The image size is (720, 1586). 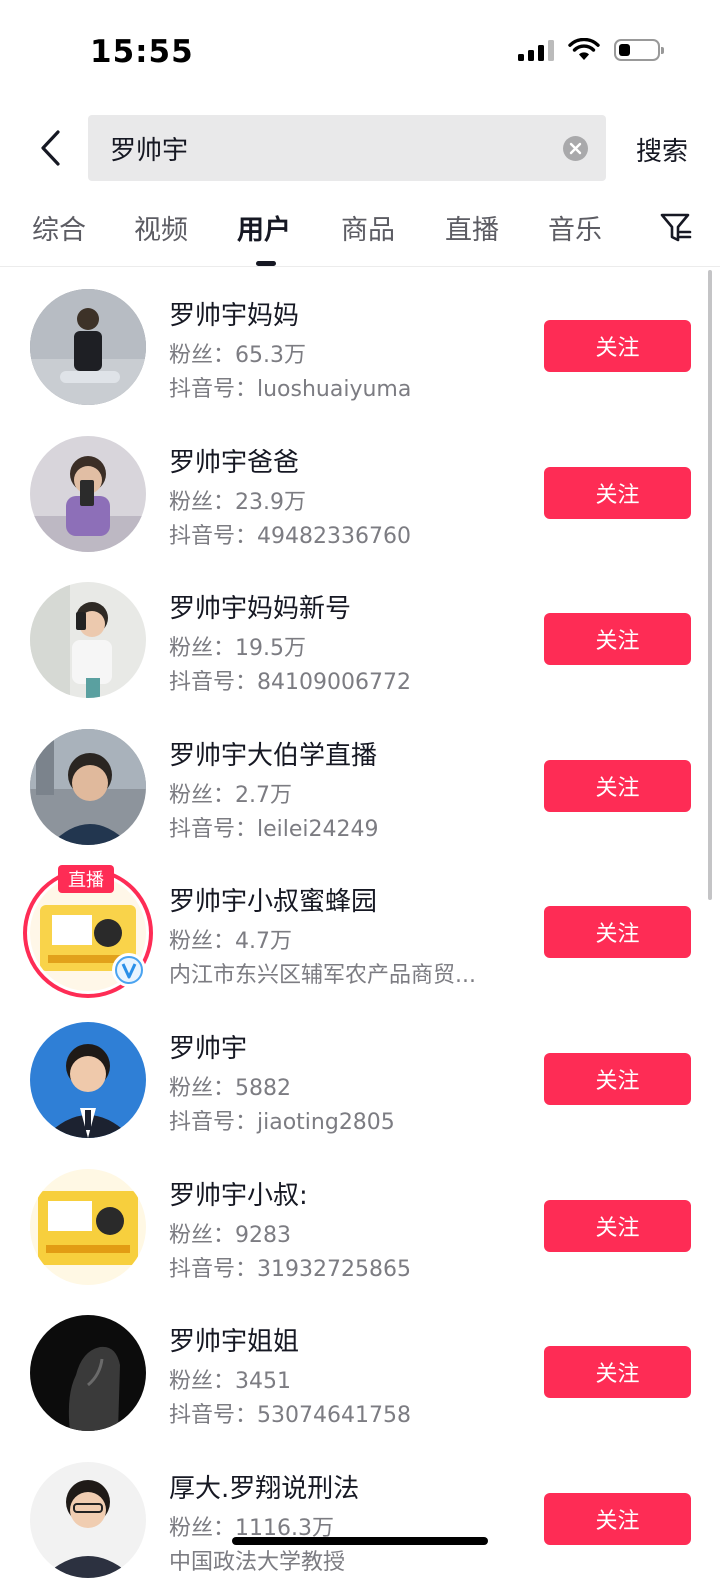 I want to click on clear-icon, so click(x=575, y=148).